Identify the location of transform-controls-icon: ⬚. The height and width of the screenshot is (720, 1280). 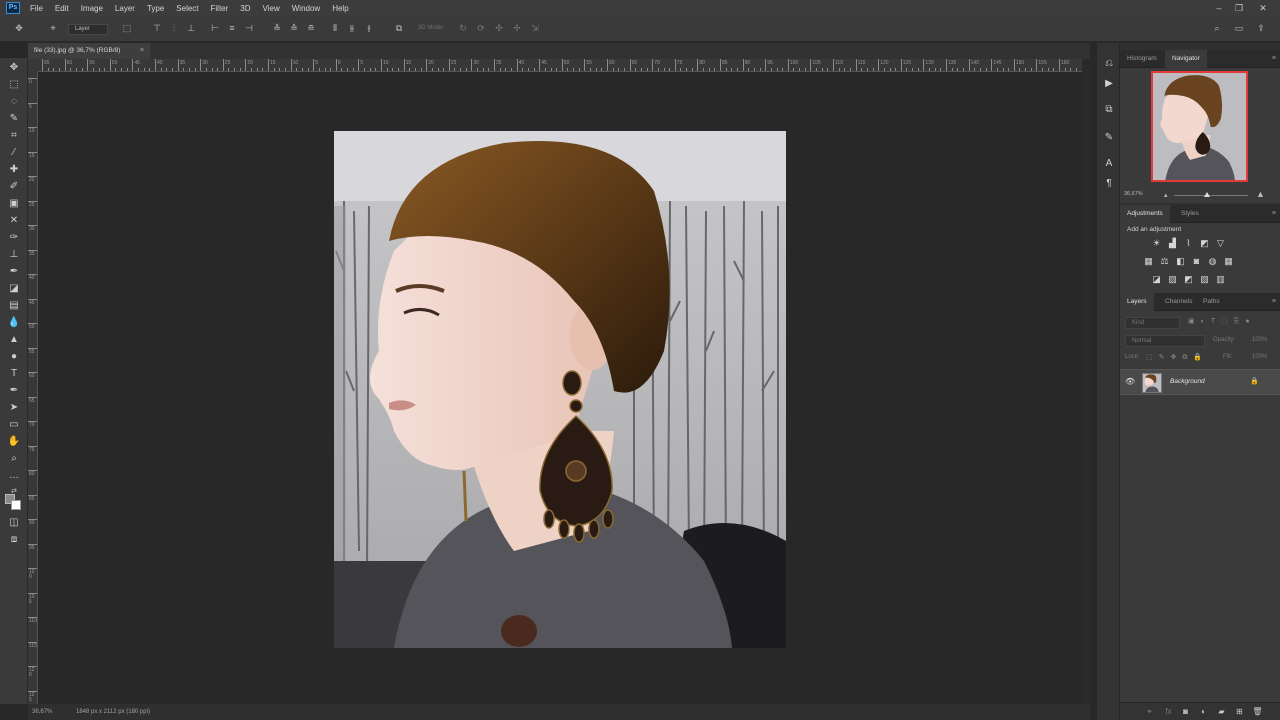
(127, 28).